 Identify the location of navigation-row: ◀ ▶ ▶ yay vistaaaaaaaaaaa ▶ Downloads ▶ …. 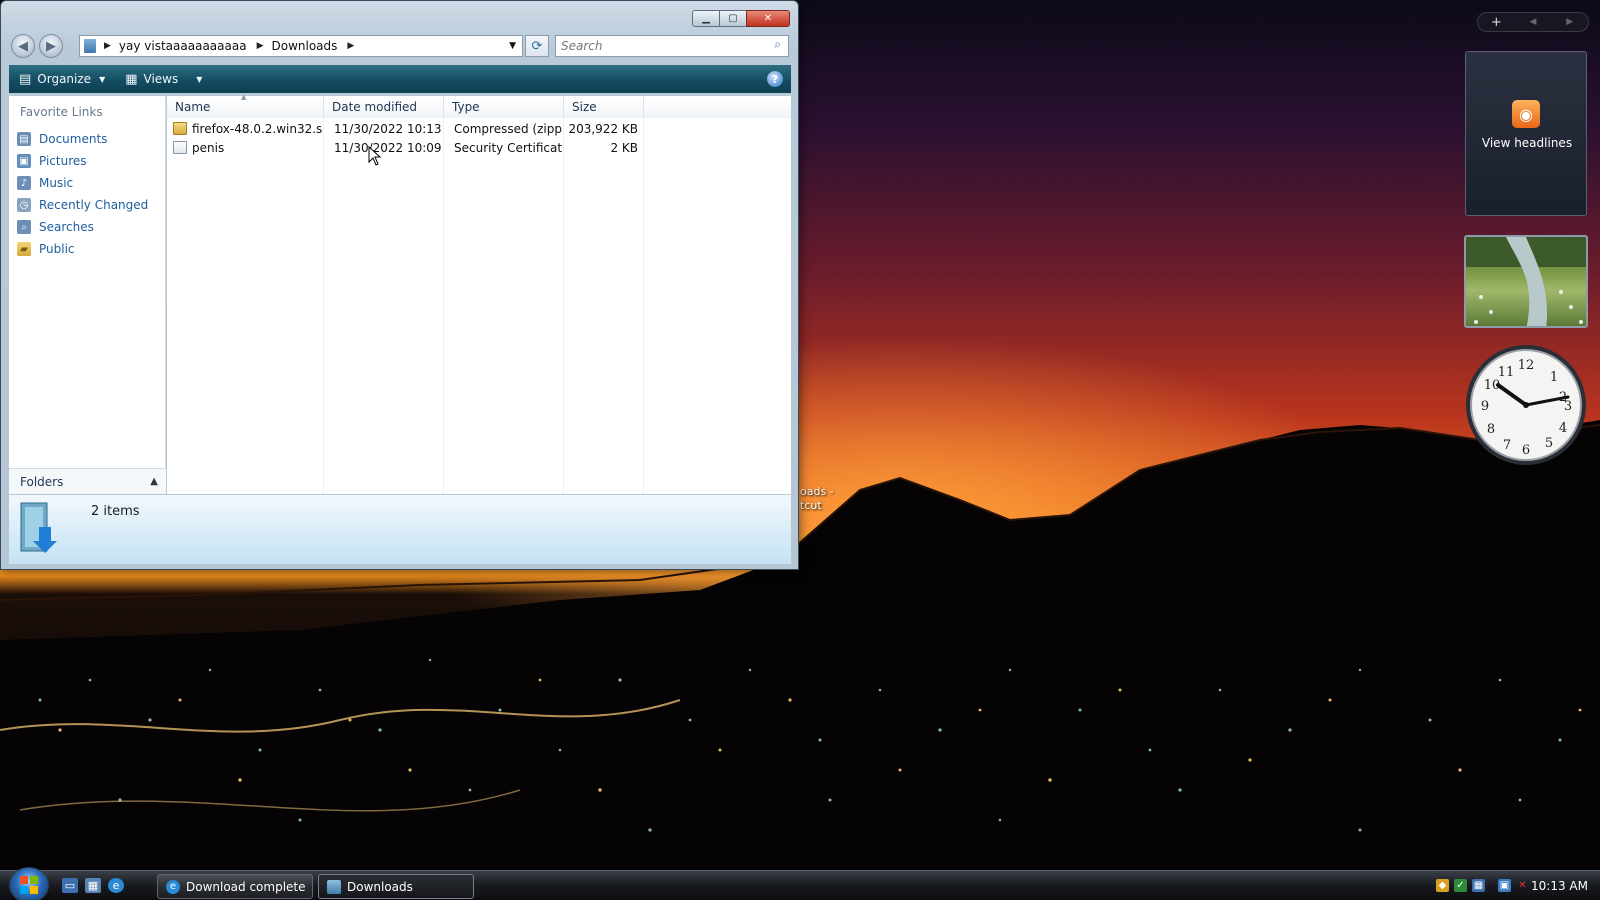
(400, 46).